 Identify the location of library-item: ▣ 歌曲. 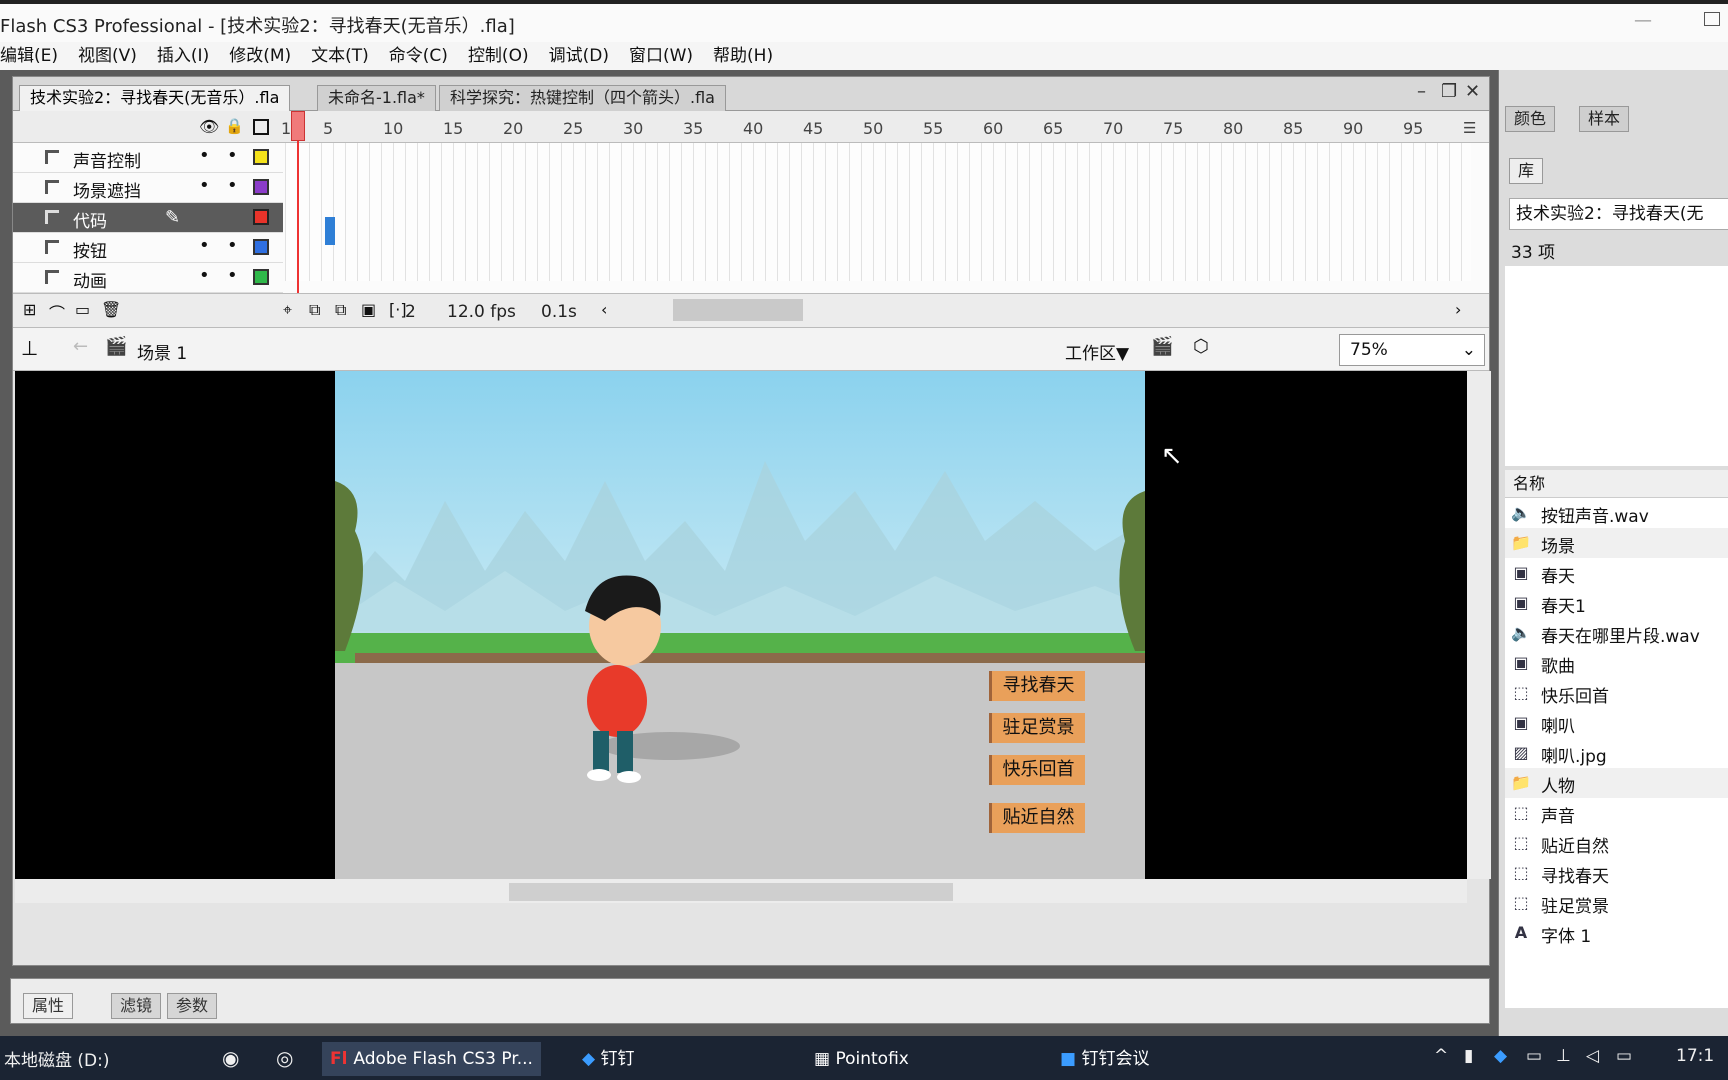
(1616, 663).